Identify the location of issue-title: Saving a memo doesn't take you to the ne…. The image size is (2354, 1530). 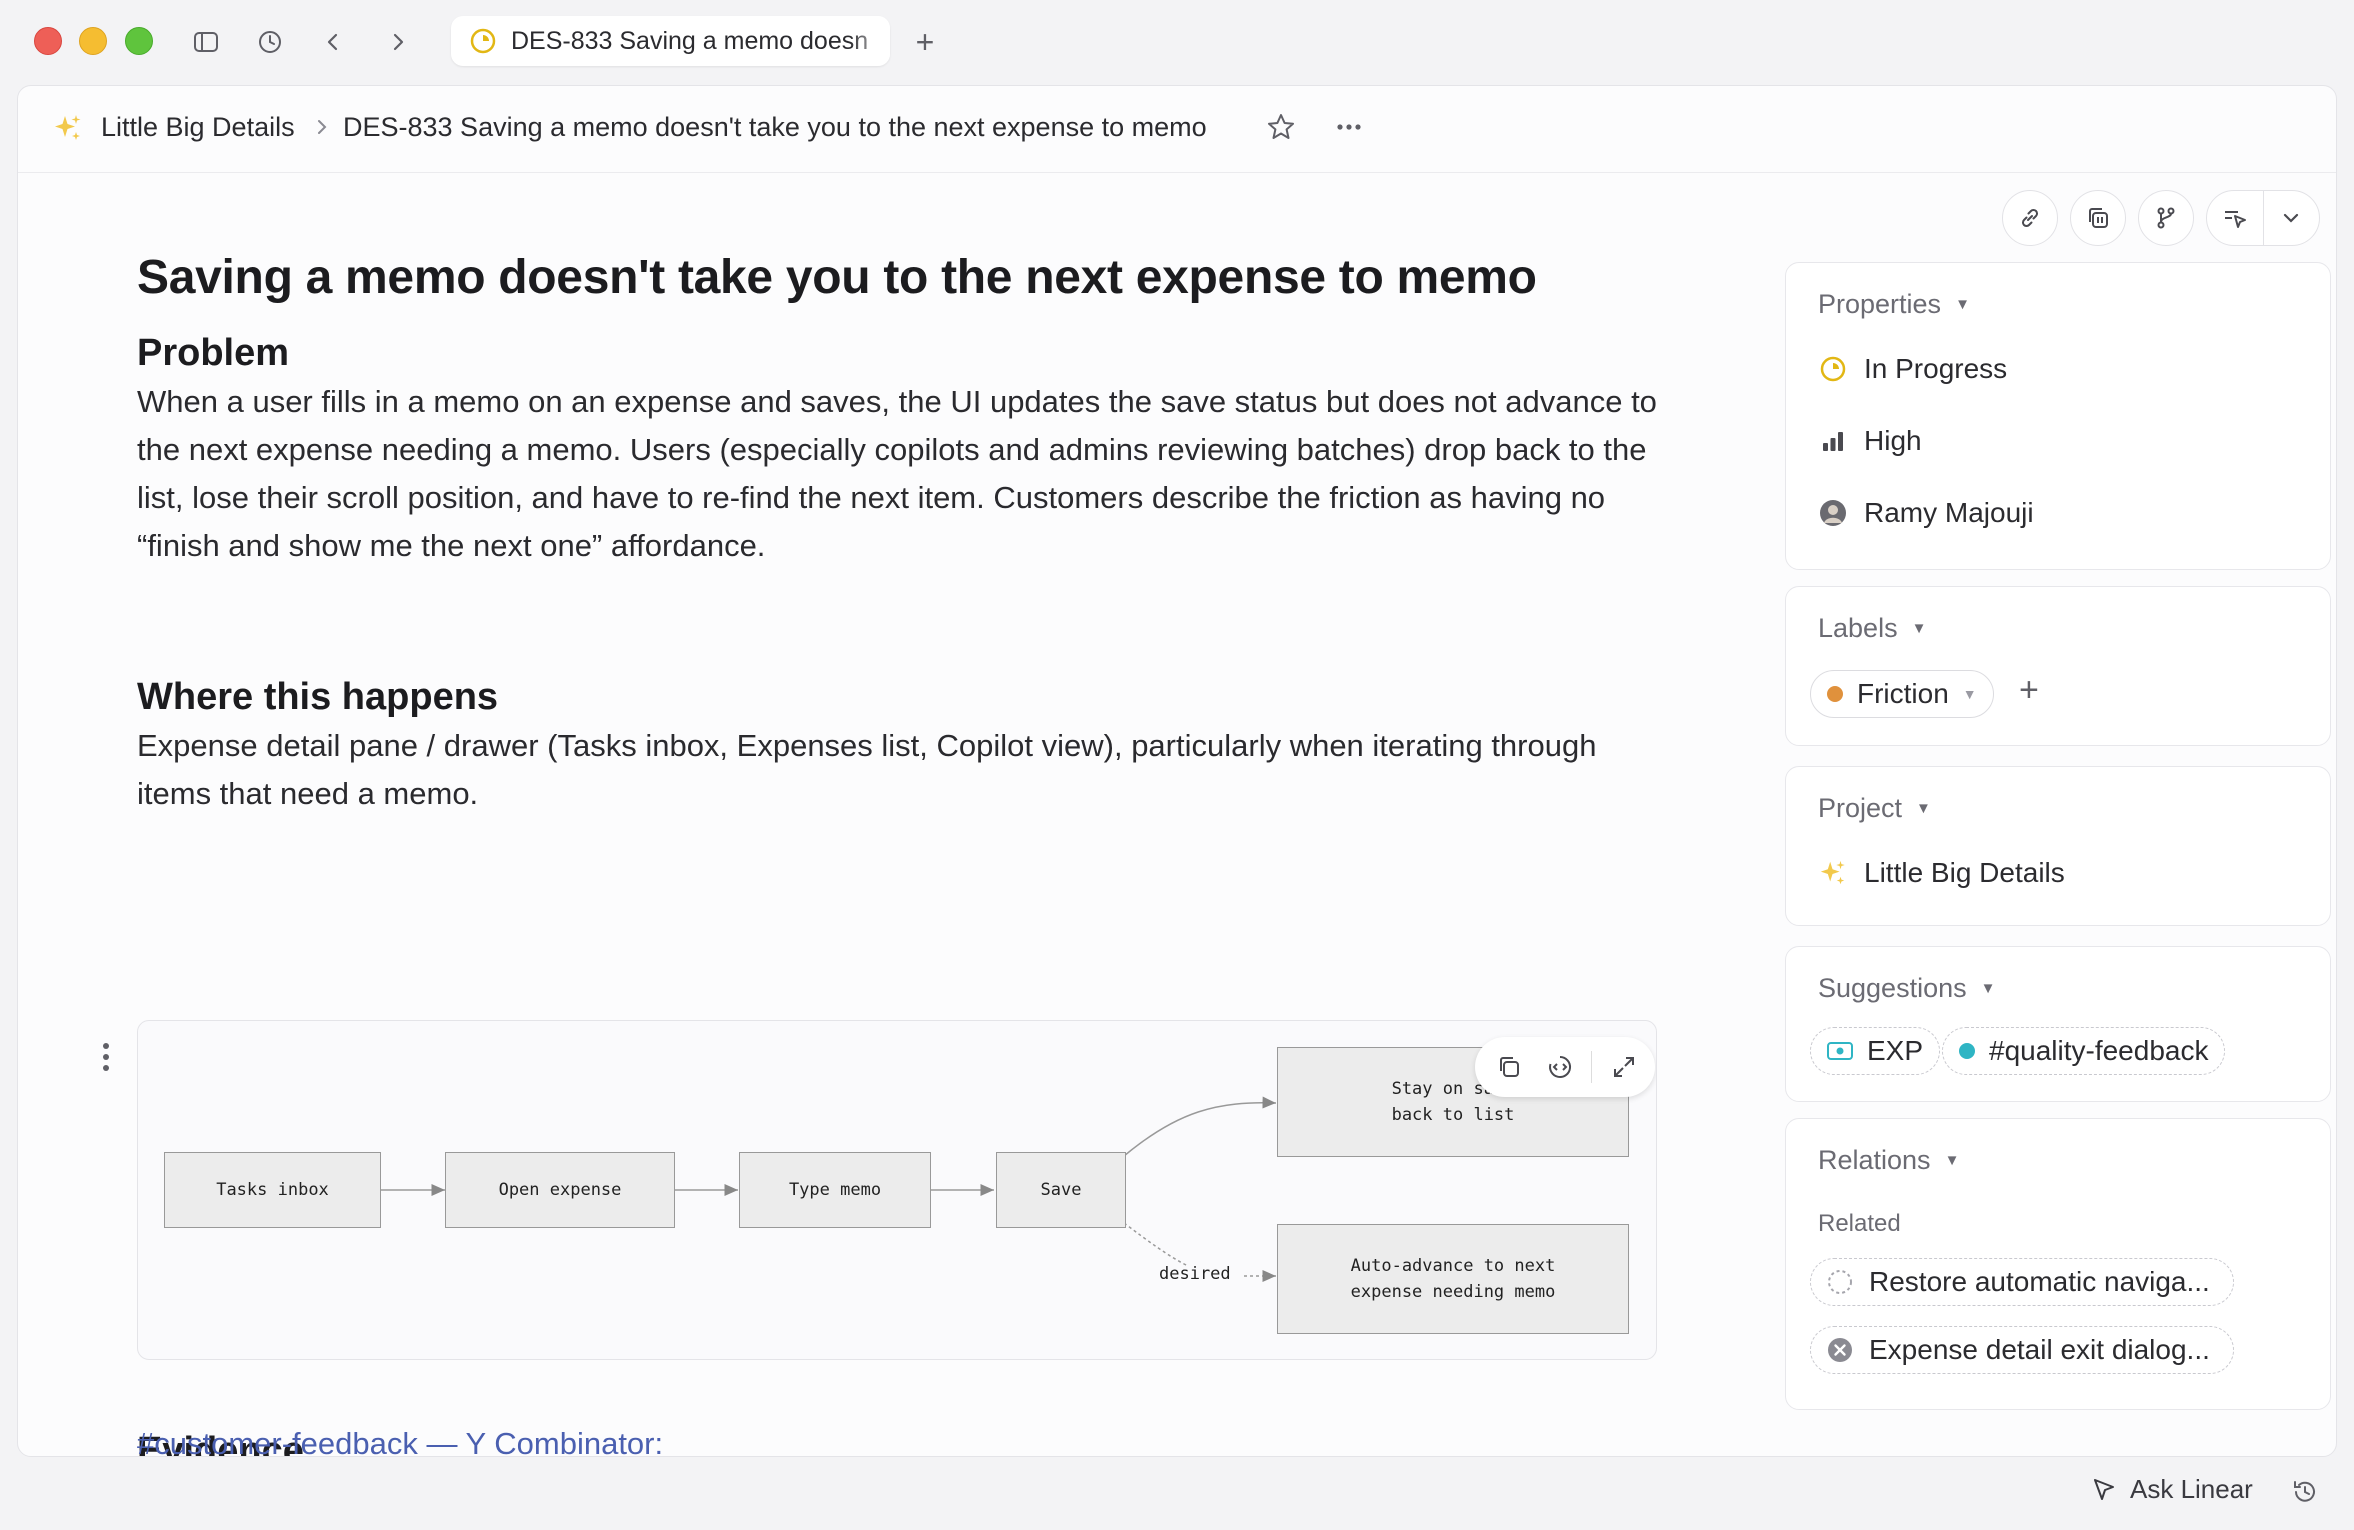
(837, 277).